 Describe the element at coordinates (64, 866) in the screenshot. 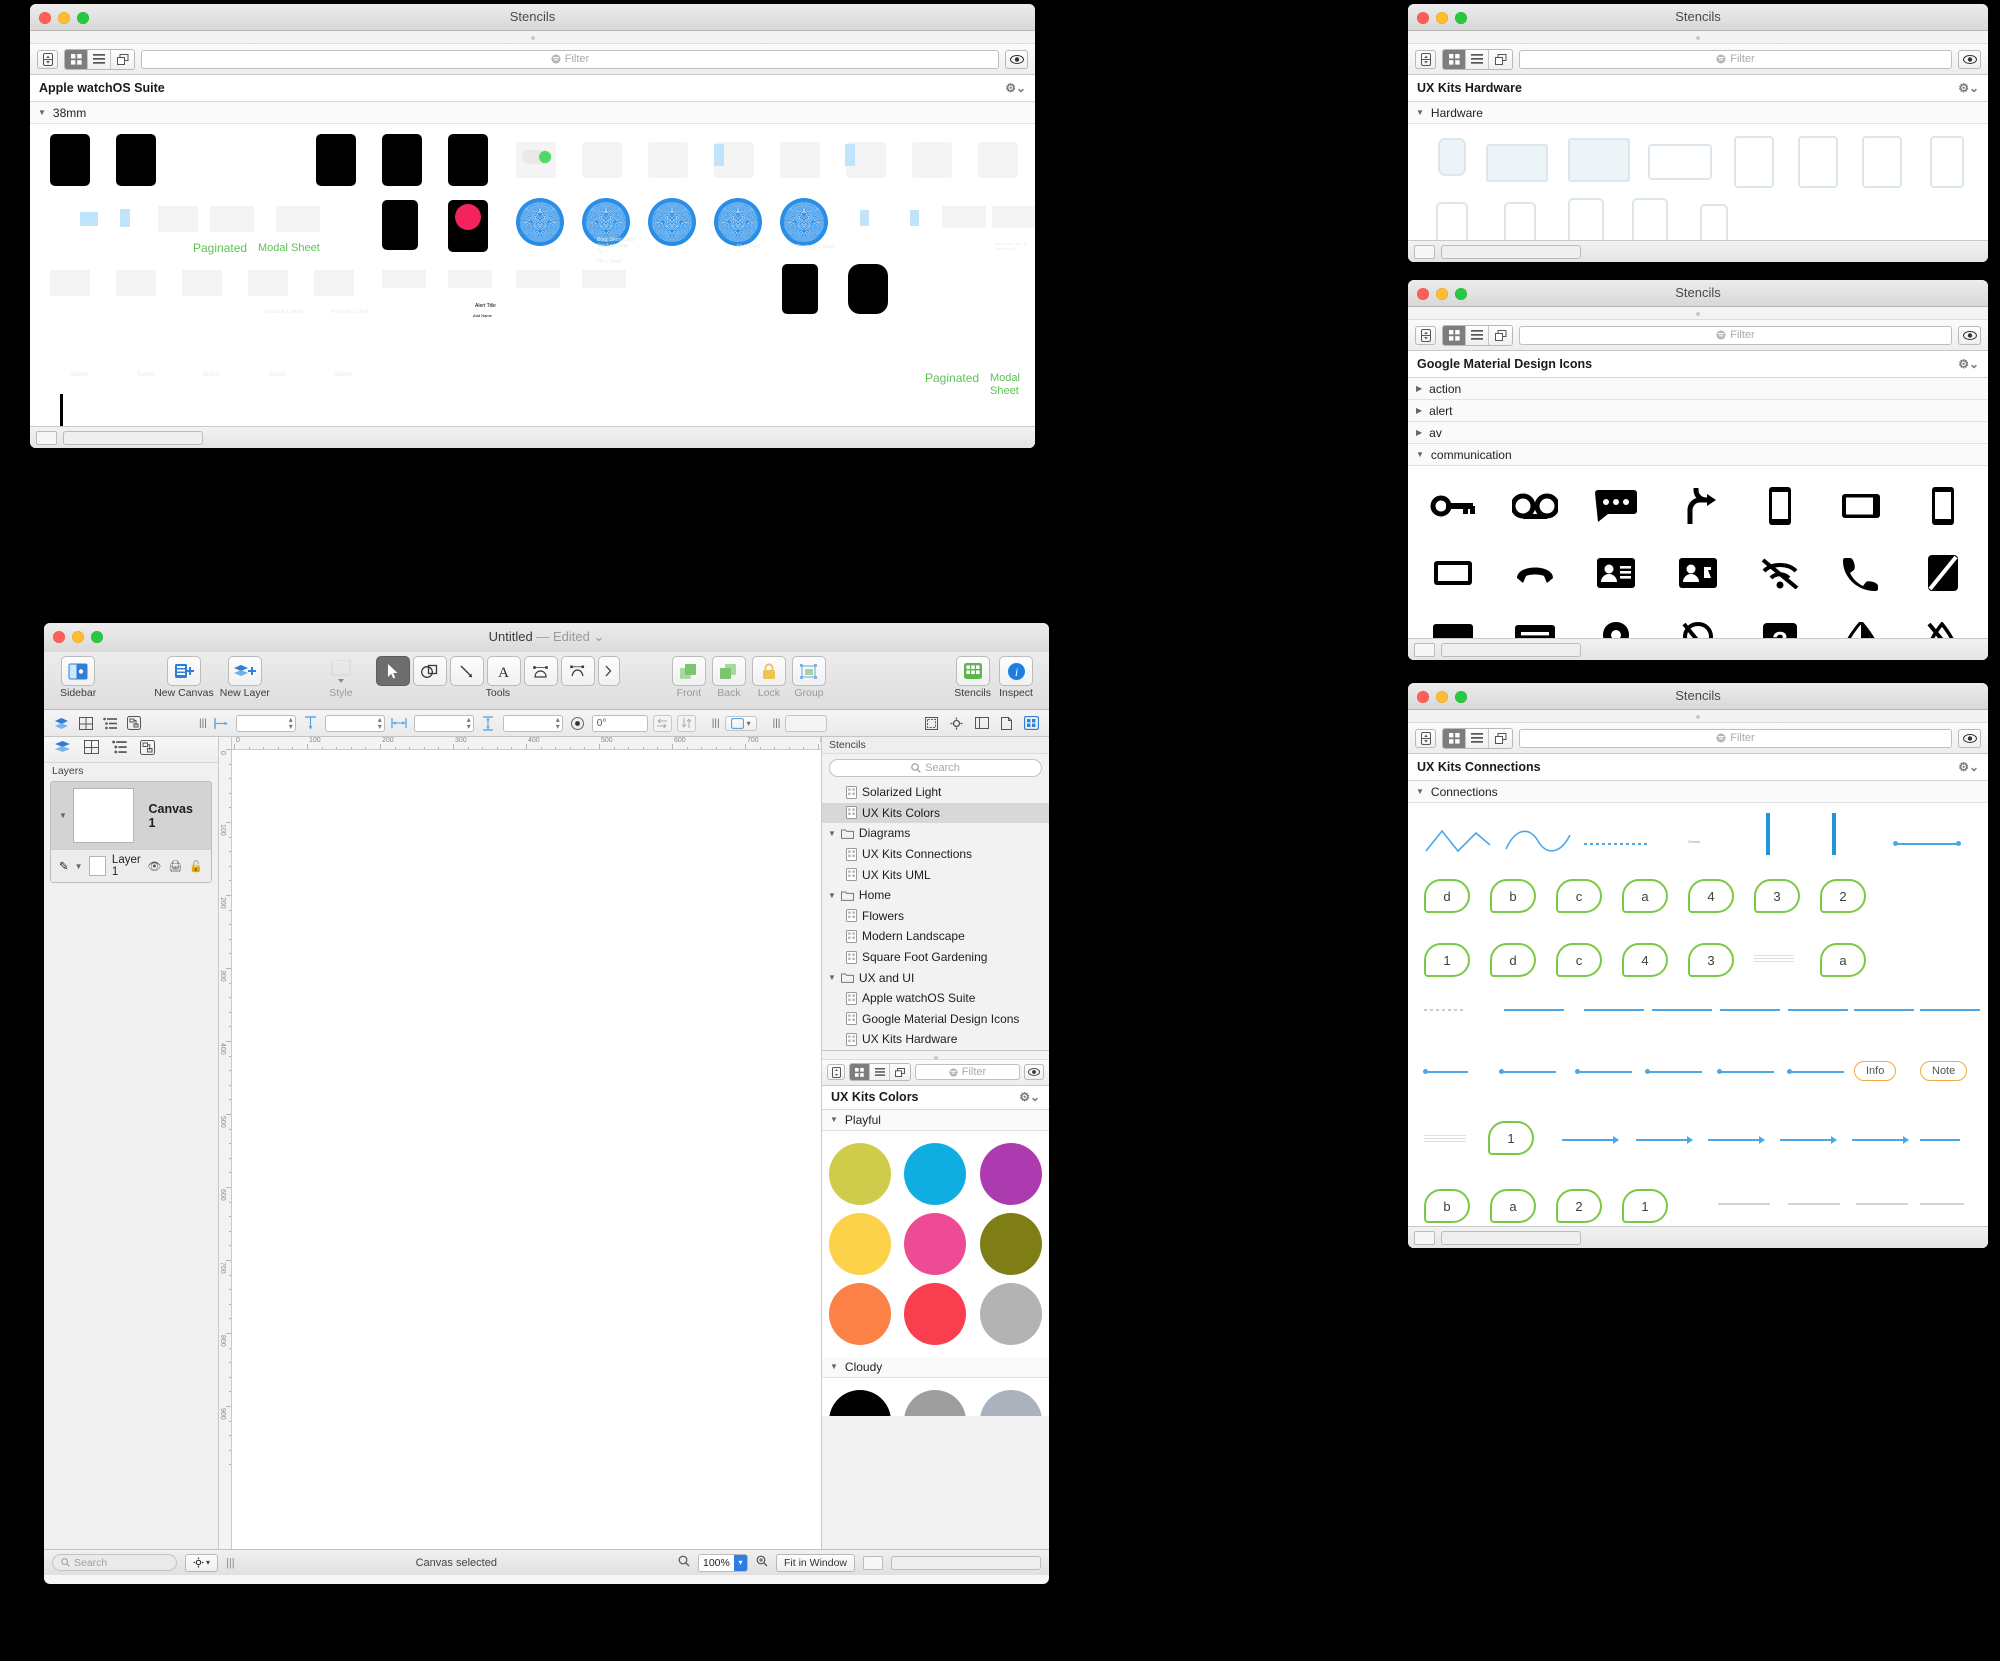

I see `layer-pencil-icon: ✎` at that location.